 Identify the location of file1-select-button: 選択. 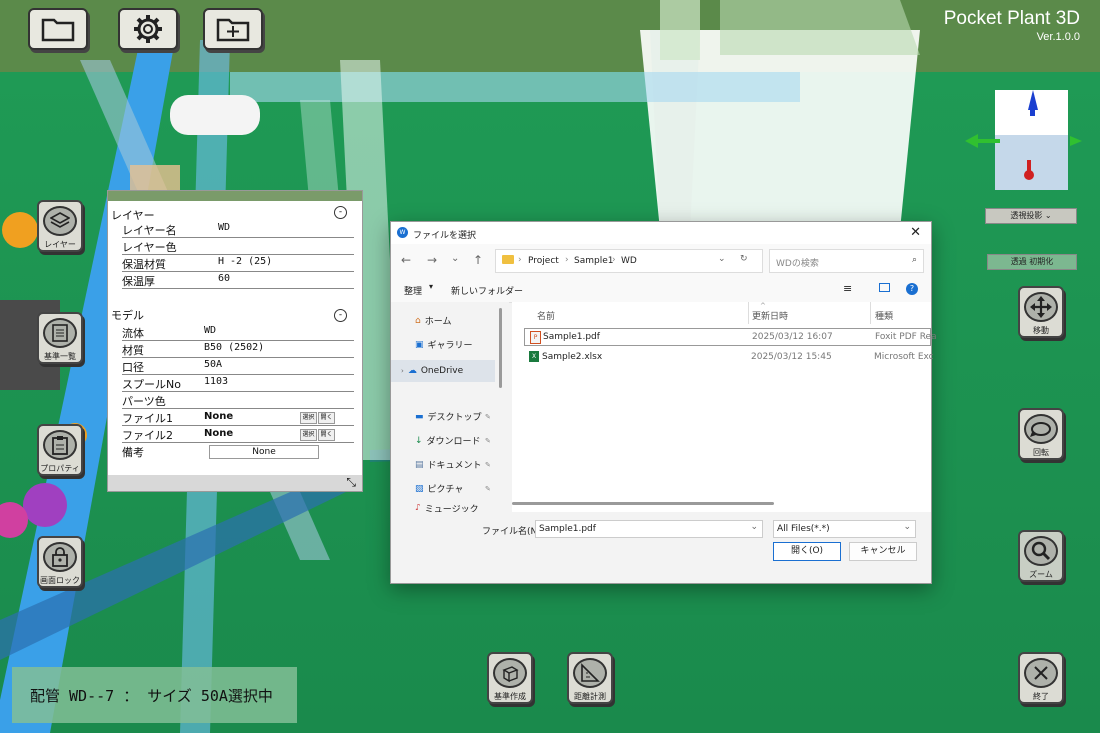
(308, 418).